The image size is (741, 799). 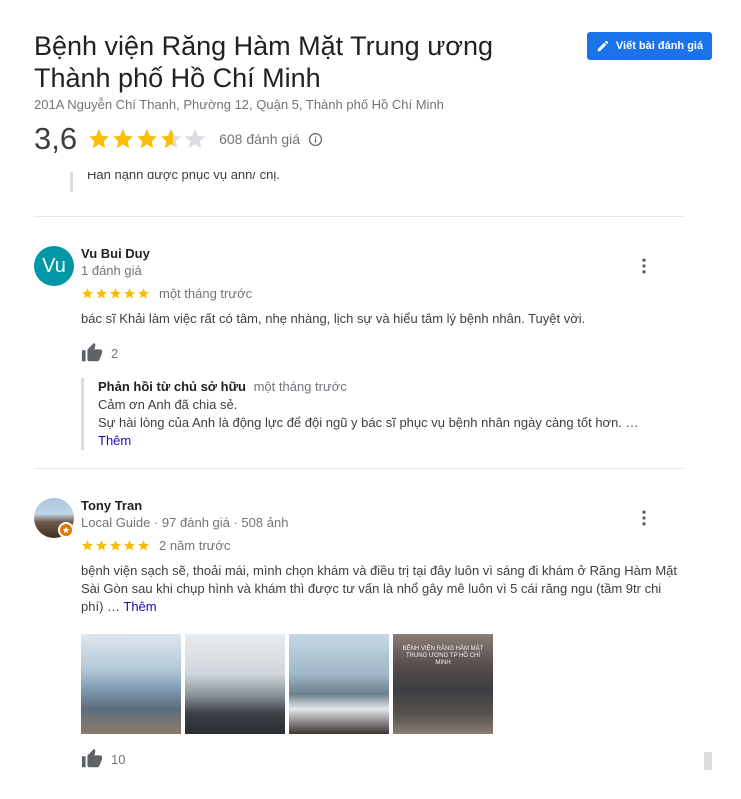 I want to click on write-review-label: Viết bài đánh giá, so click(x=659, y=46).